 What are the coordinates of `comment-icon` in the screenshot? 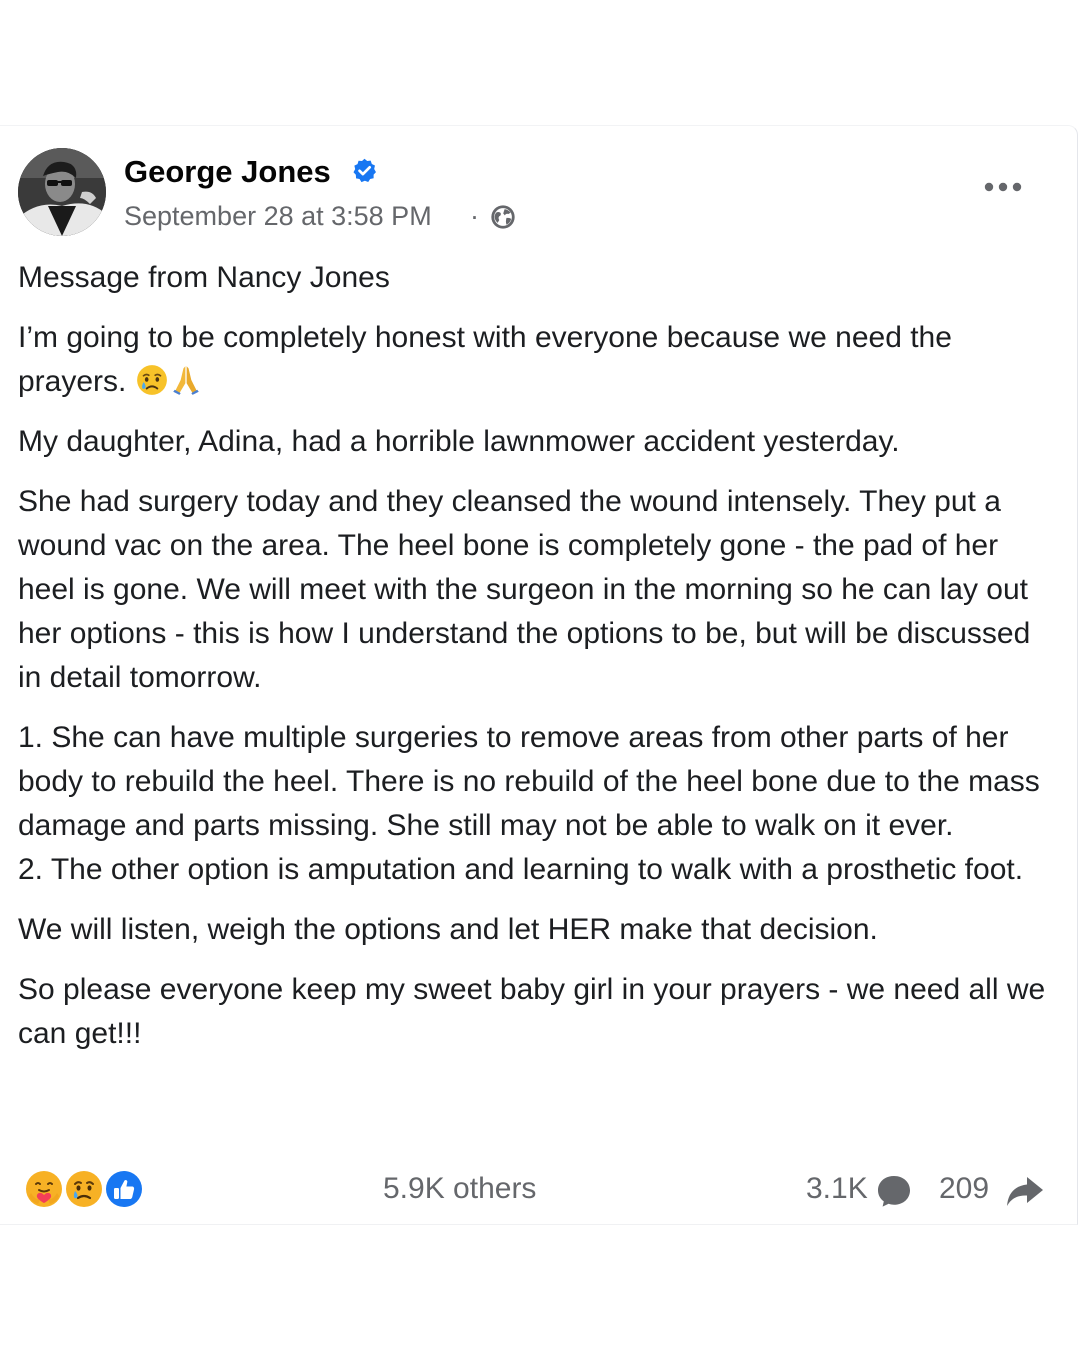 It's located at (894, 1191).